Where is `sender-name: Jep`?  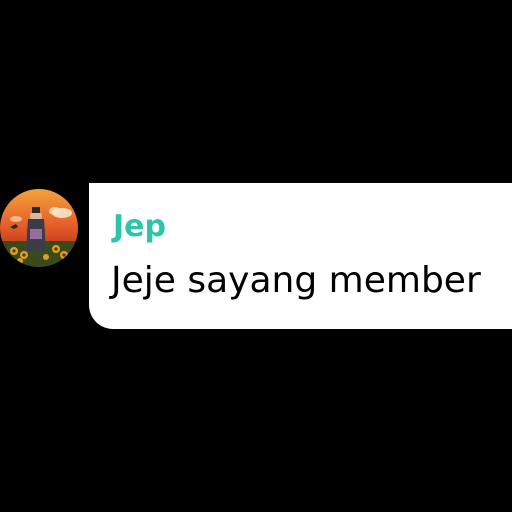
sender-name: Jep is located at coordinates (139, 227).